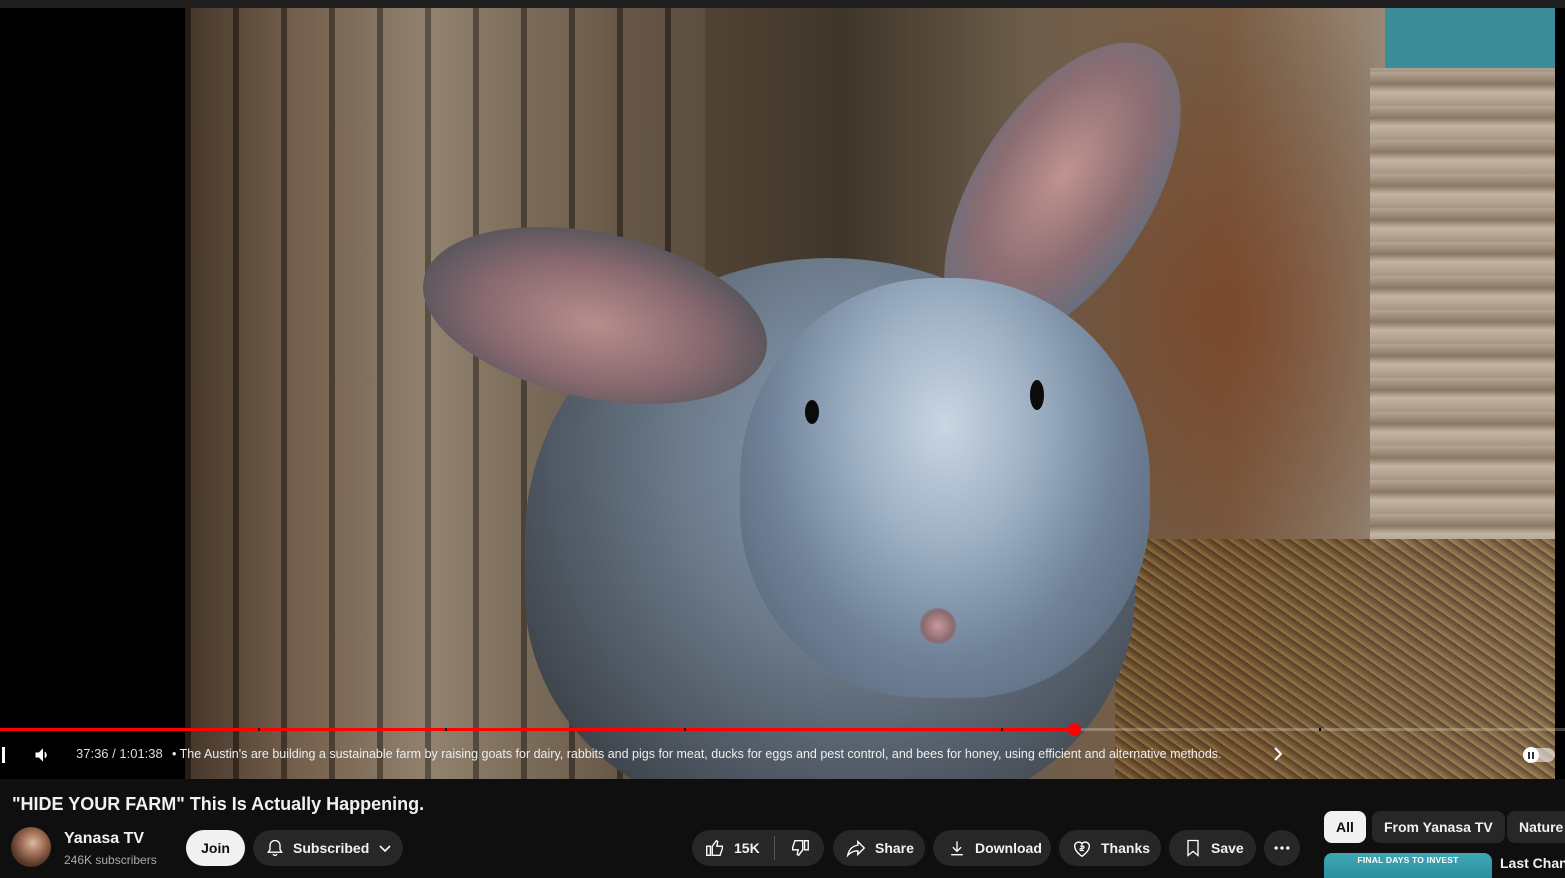 This screenshot has height=878, width=1565. Describe the element at coordinates (3, 755) in the screenshot. I see `next-button-edge` at that location.